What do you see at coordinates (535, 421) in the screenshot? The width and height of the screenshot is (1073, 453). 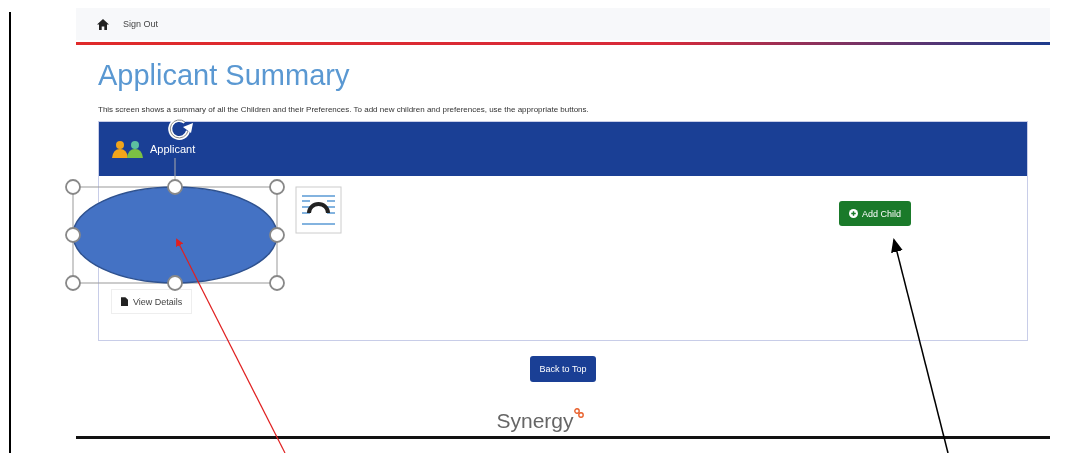 I see `synergy-logo: Synergy` at bounding box center [535, 421].